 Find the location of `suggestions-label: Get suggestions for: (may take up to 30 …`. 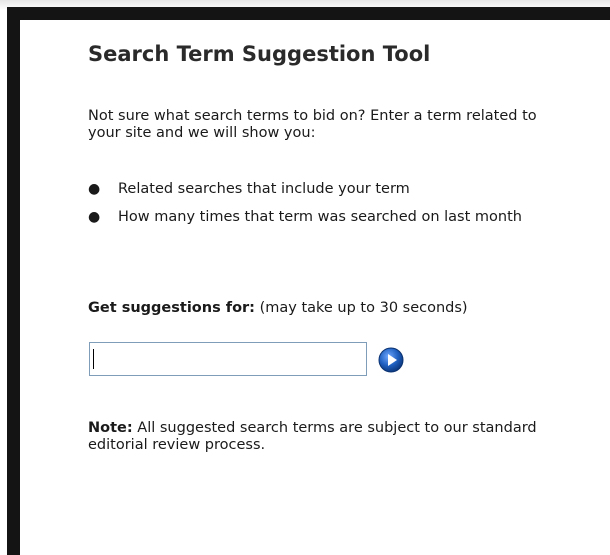

suggestions-label: Get suggestions for: (may take up to 30 … is located at coordinates (323, 308).